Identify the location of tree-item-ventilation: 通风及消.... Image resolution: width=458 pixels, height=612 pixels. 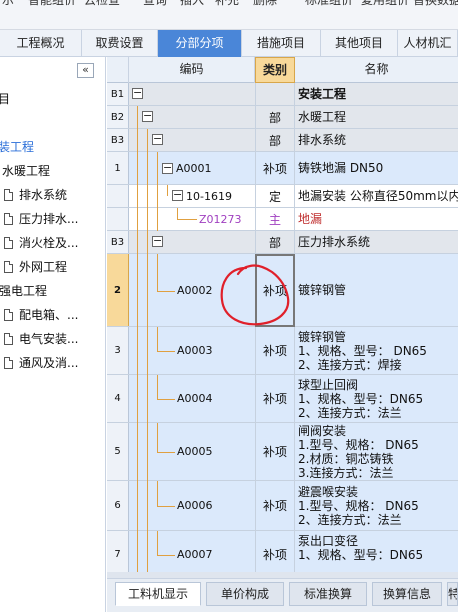
(41, 363).